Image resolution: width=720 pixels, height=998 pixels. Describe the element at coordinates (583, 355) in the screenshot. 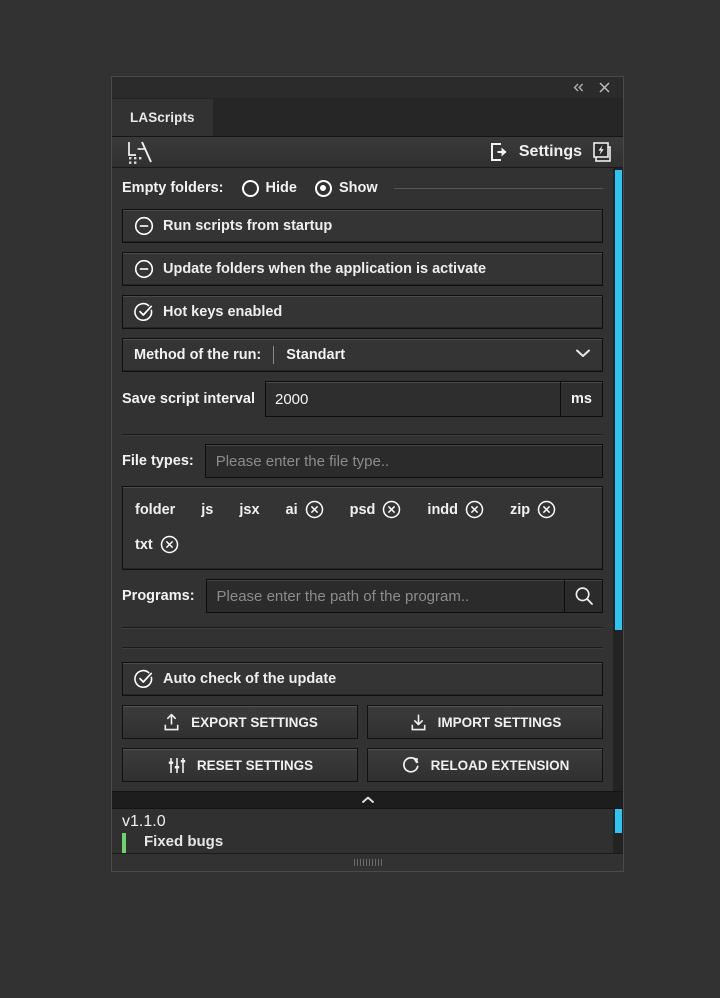

I see `chevron-down-icon` at that location.